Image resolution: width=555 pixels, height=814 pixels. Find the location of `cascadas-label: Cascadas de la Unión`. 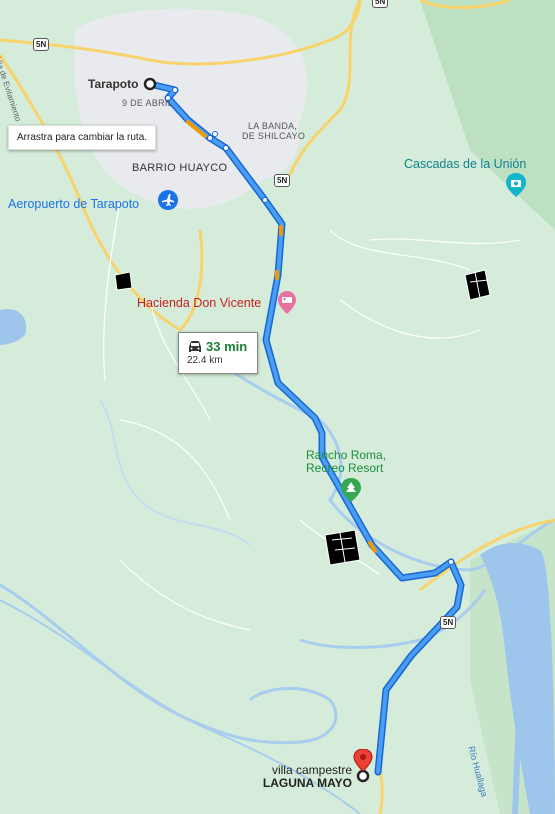

cascadas-label: Cascadas de la Unión is located at coordinates (465, 164).